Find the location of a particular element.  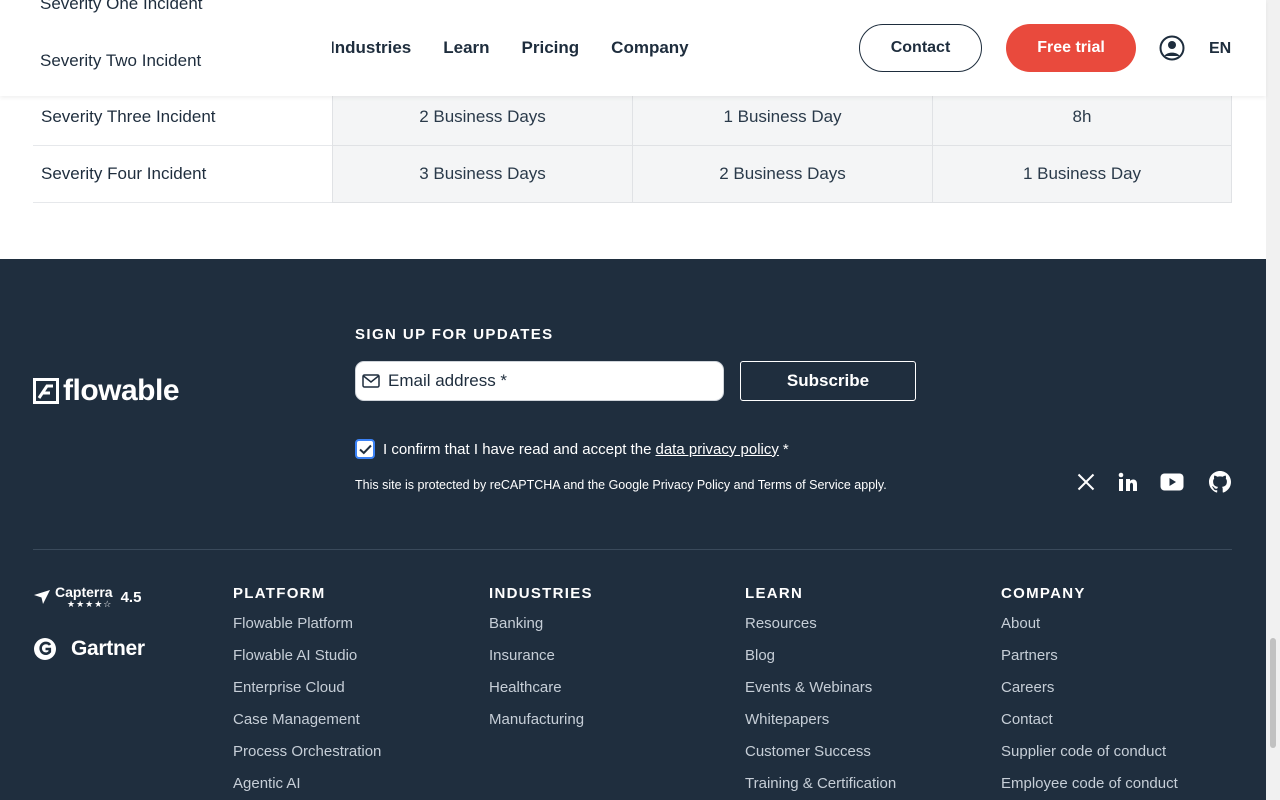

consent-checkbox is located at coordinates (365, 449).